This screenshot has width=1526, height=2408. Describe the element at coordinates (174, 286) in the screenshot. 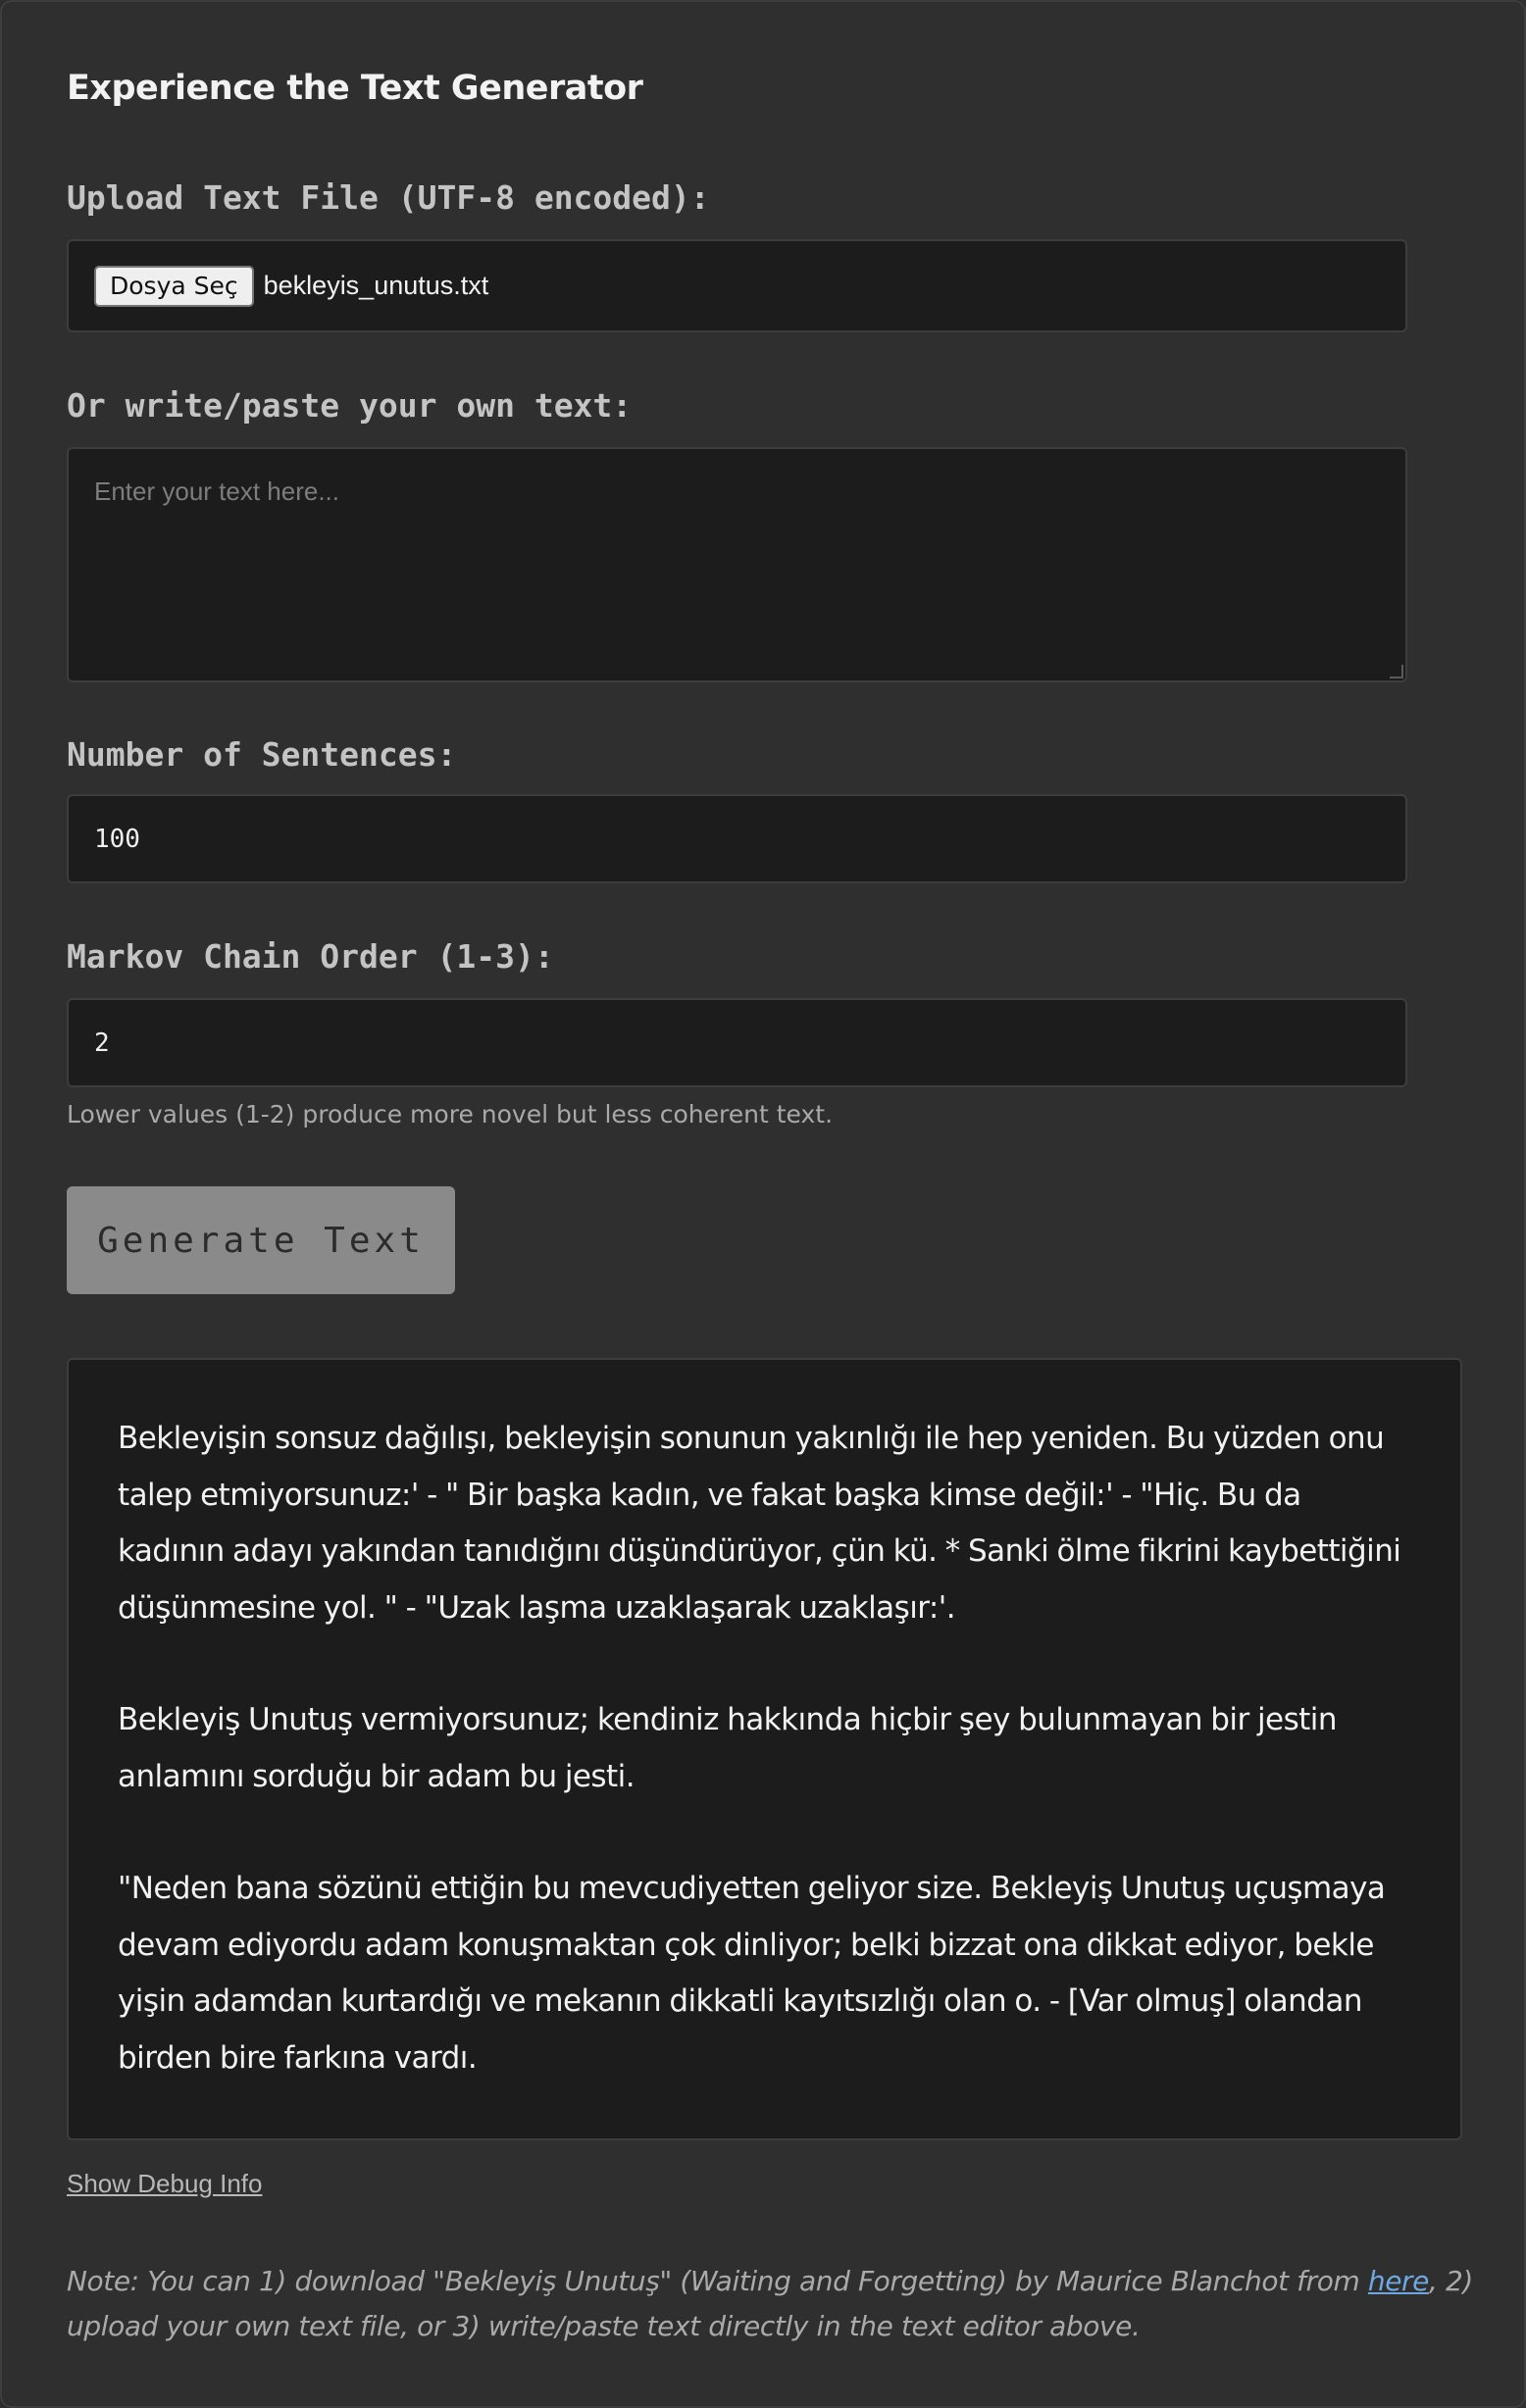

I see `choose-file-button: Dosya Seç` at that location.